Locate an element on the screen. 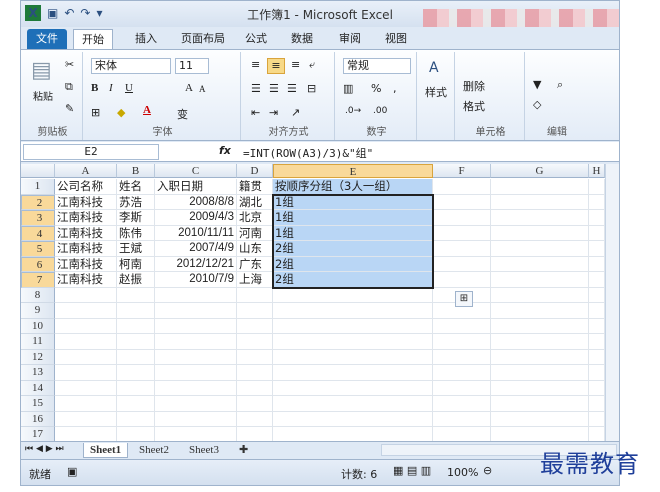 The image size is (660, 492). clear-icon: ◇ is located at coordinates (537, 104).